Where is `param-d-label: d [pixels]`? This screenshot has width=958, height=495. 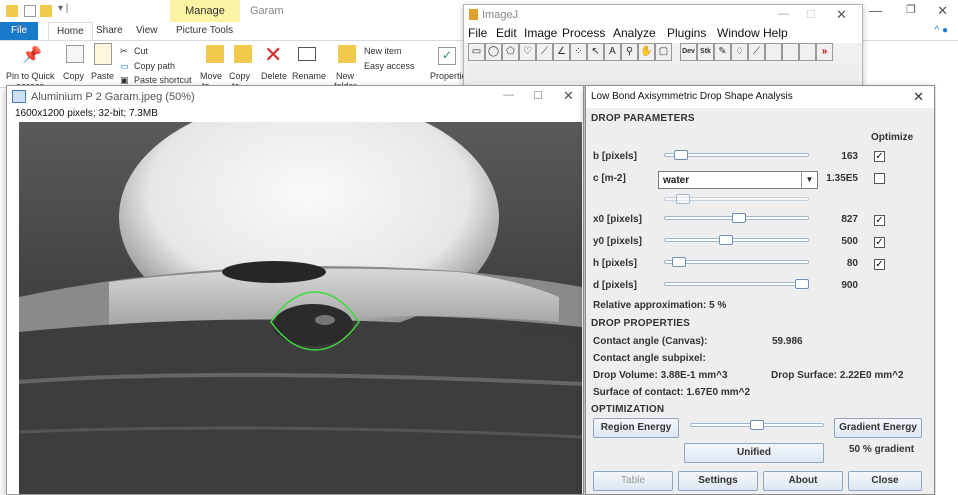
param-d-label: d [pixels] is located at coordinates (615, 285).